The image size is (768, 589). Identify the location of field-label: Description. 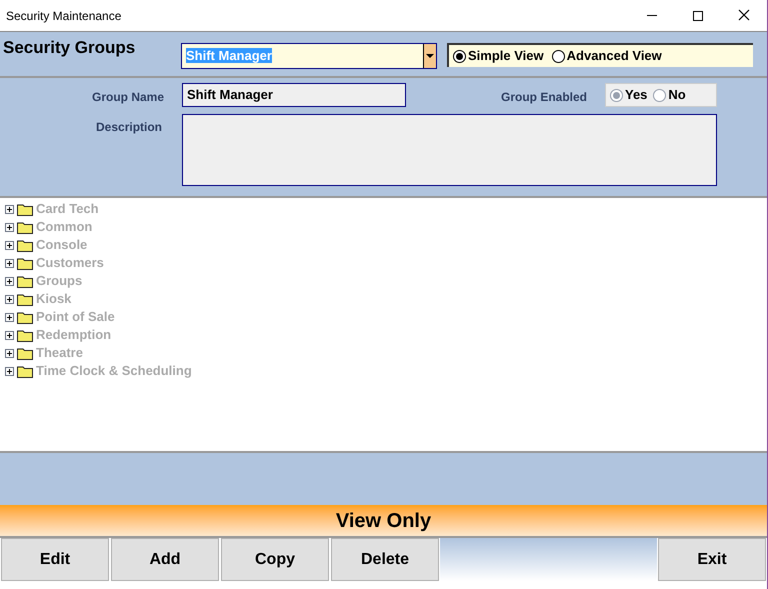
(129, 127).